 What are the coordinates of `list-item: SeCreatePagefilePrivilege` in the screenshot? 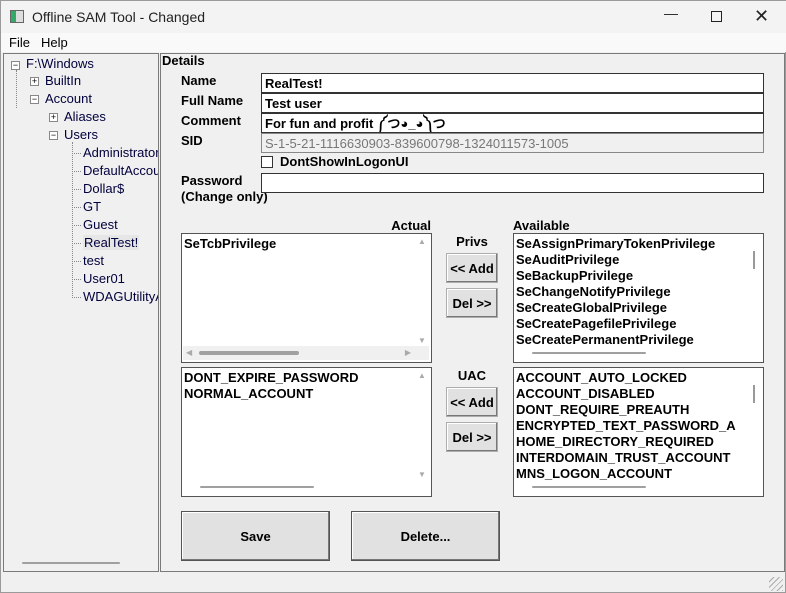 It's located at (638, 324).